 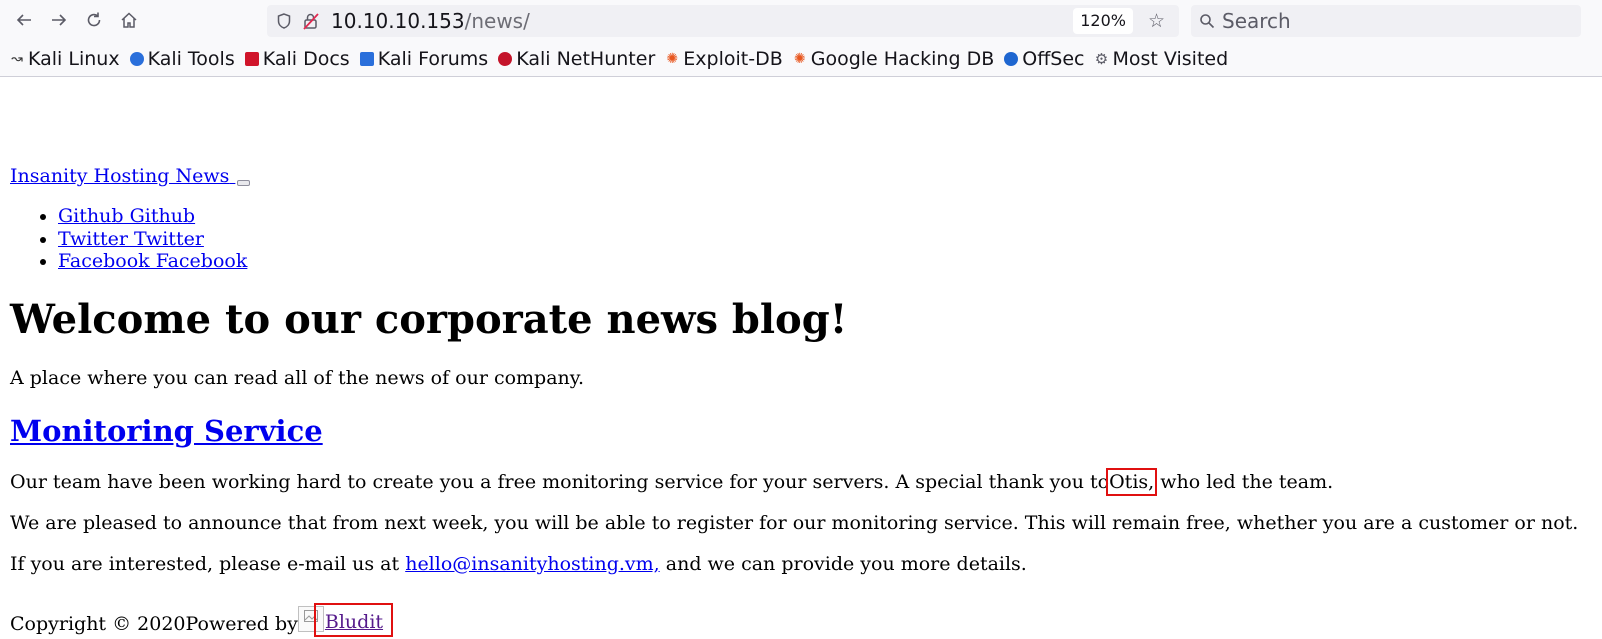 What do you see at coordinates (74, 59) in the screenshot?
I see `bookmark-label: Kali Linux` at bounding box center [74, 59].